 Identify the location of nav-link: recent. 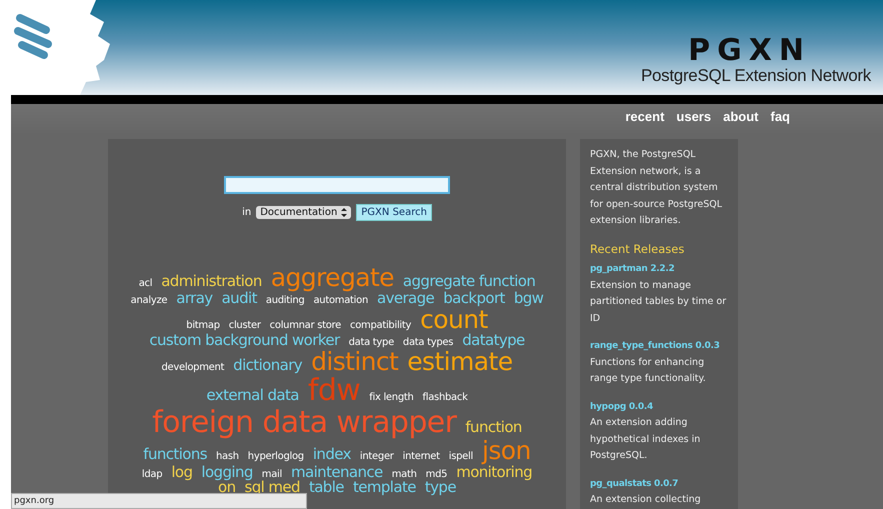
(644, 124).